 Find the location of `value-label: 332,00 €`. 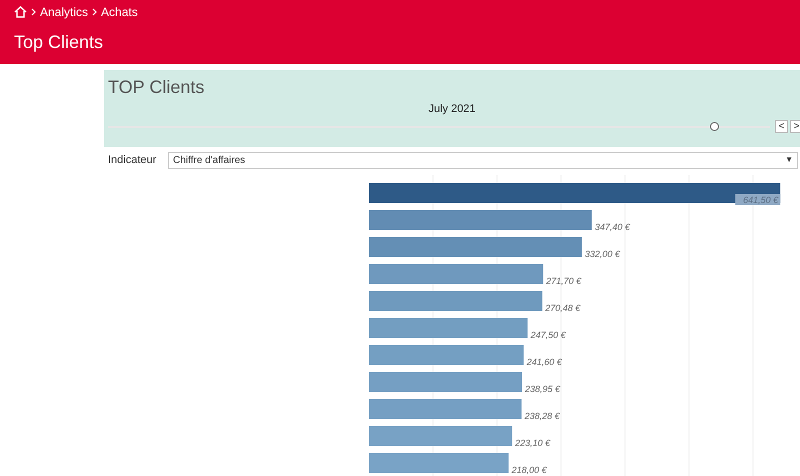

value-label: 332,00 € is located at coordinates (602, 254).